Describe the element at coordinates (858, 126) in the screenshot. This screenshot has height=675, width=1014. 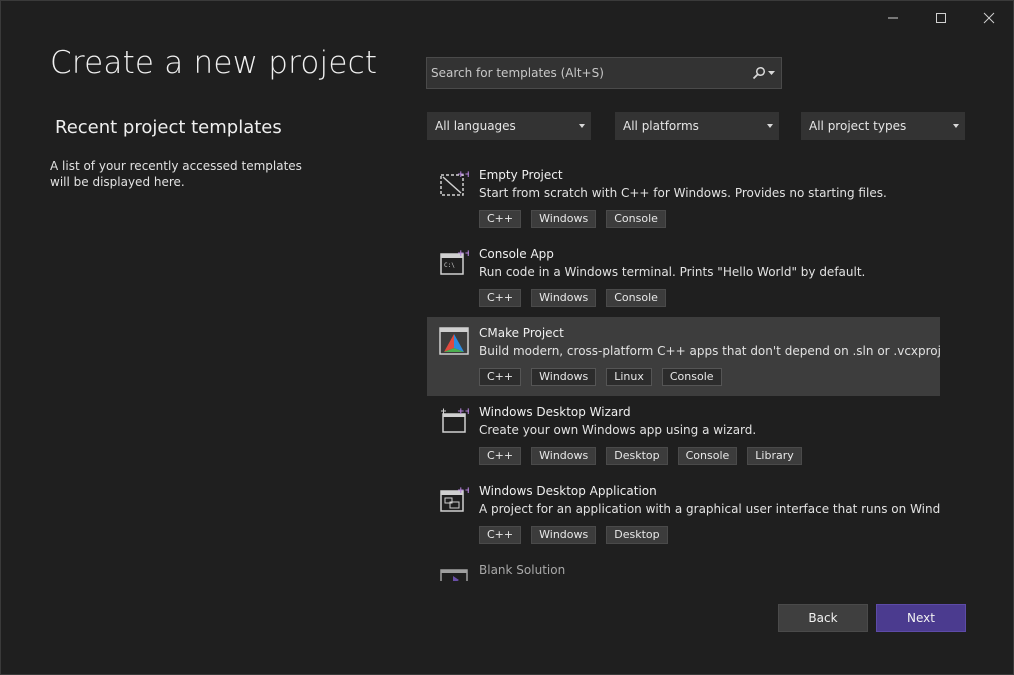
I see `project-type-filter-value: All project types` at that location.